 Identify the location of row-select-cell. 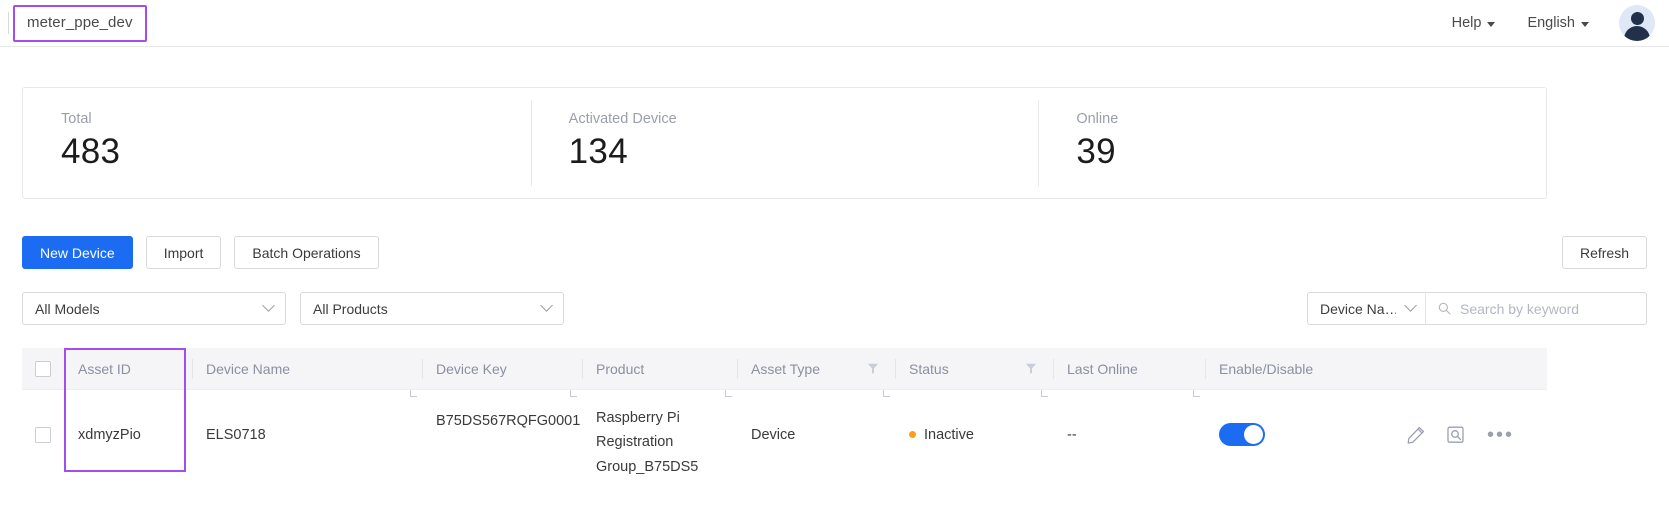
(43, 434).